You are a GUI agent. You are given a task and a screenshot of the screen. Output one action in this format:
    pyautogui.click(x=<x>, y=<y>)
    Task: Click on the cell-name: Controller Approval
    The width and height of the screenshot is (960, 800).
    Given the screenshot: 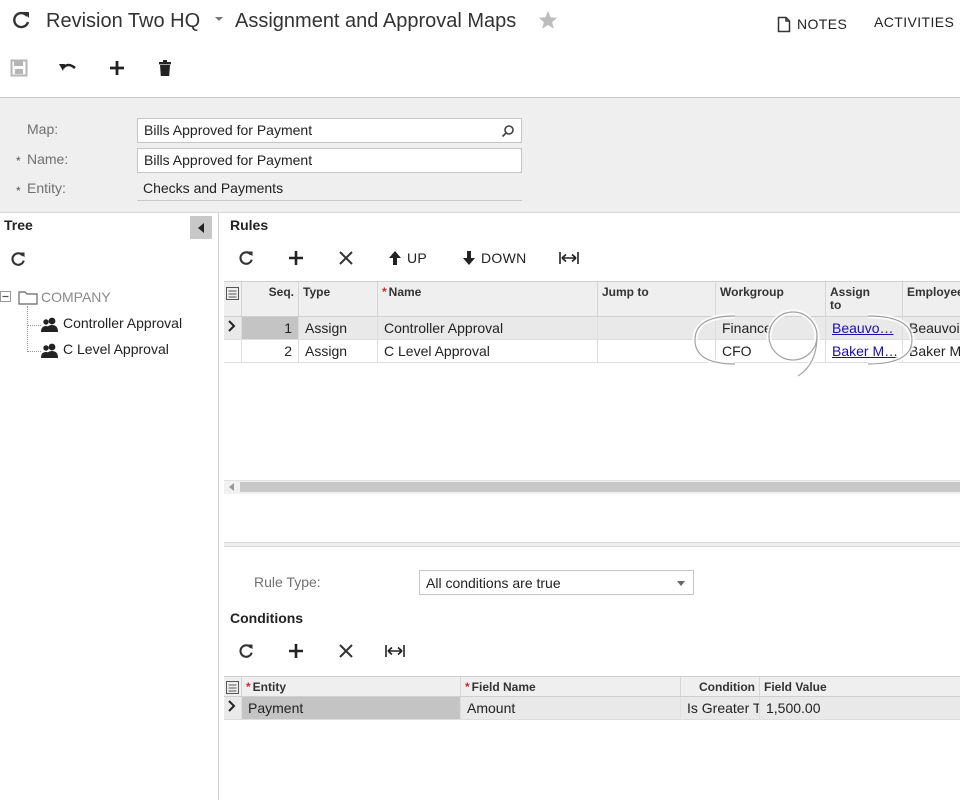 What is the action you would take?
    pyautogui.click(x=487, y=328)
    